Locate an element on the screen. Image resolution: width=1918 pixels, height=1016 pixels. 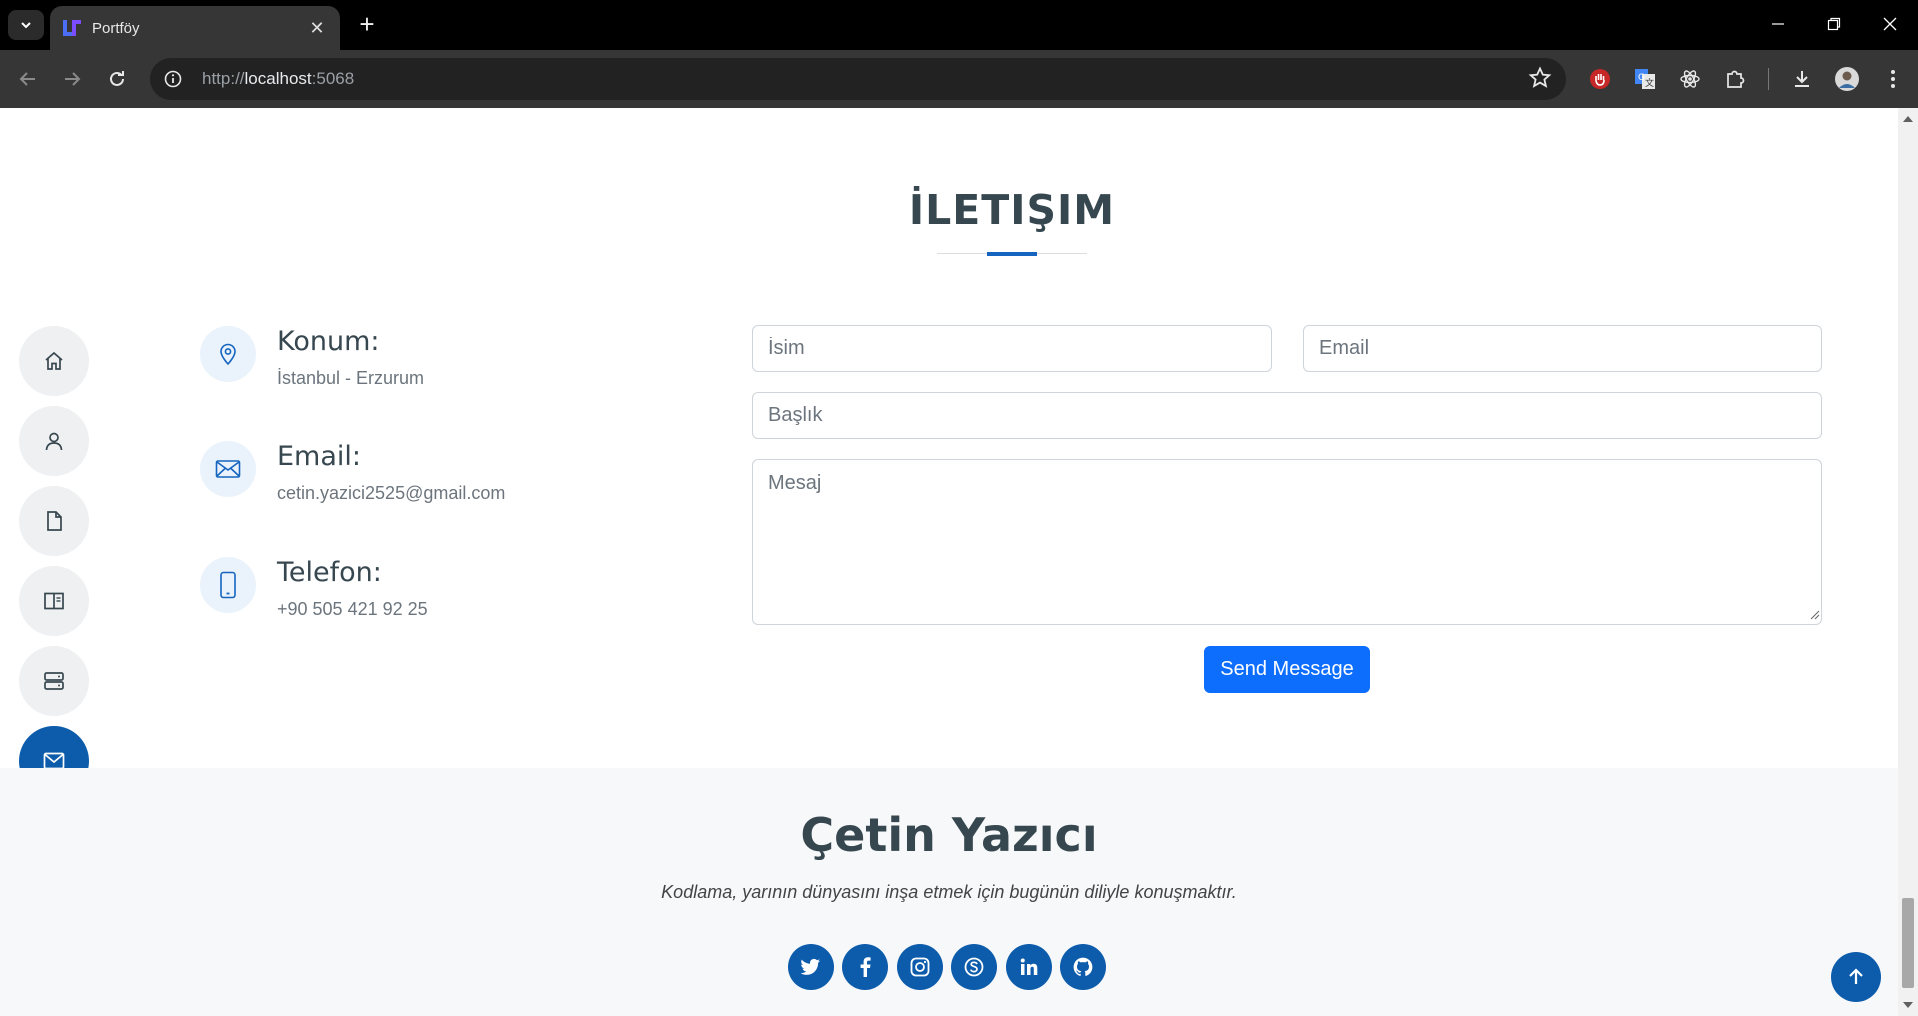
tab-title: Portföy is located at coordinates (116, 28).